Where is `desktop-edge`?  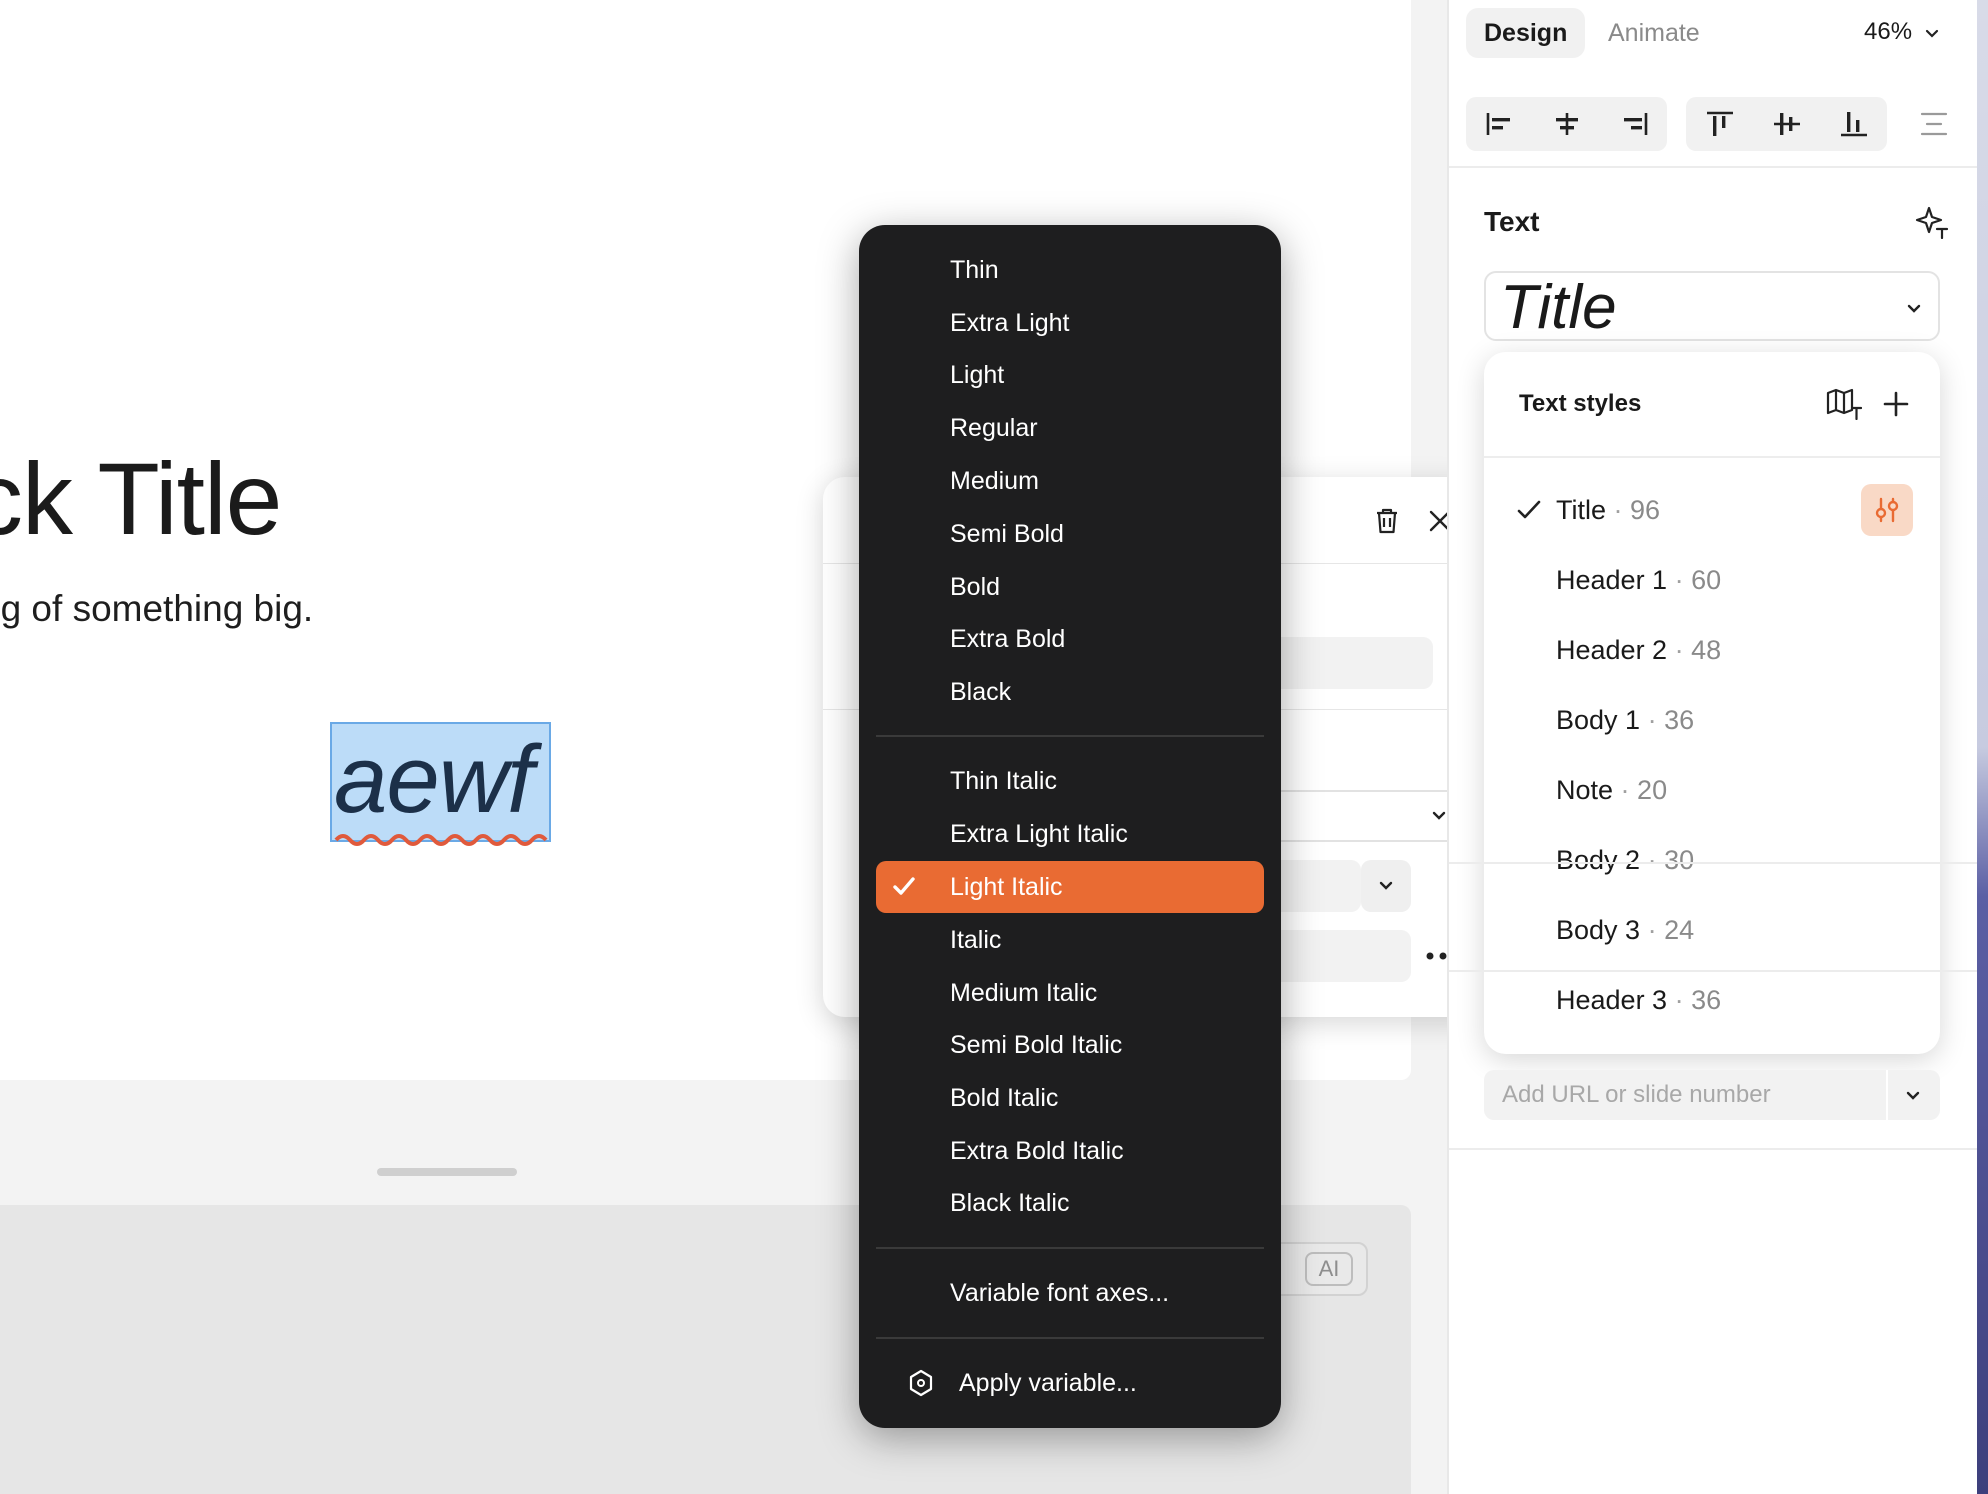 desktop-edge is located at coordinates (1982, 747).